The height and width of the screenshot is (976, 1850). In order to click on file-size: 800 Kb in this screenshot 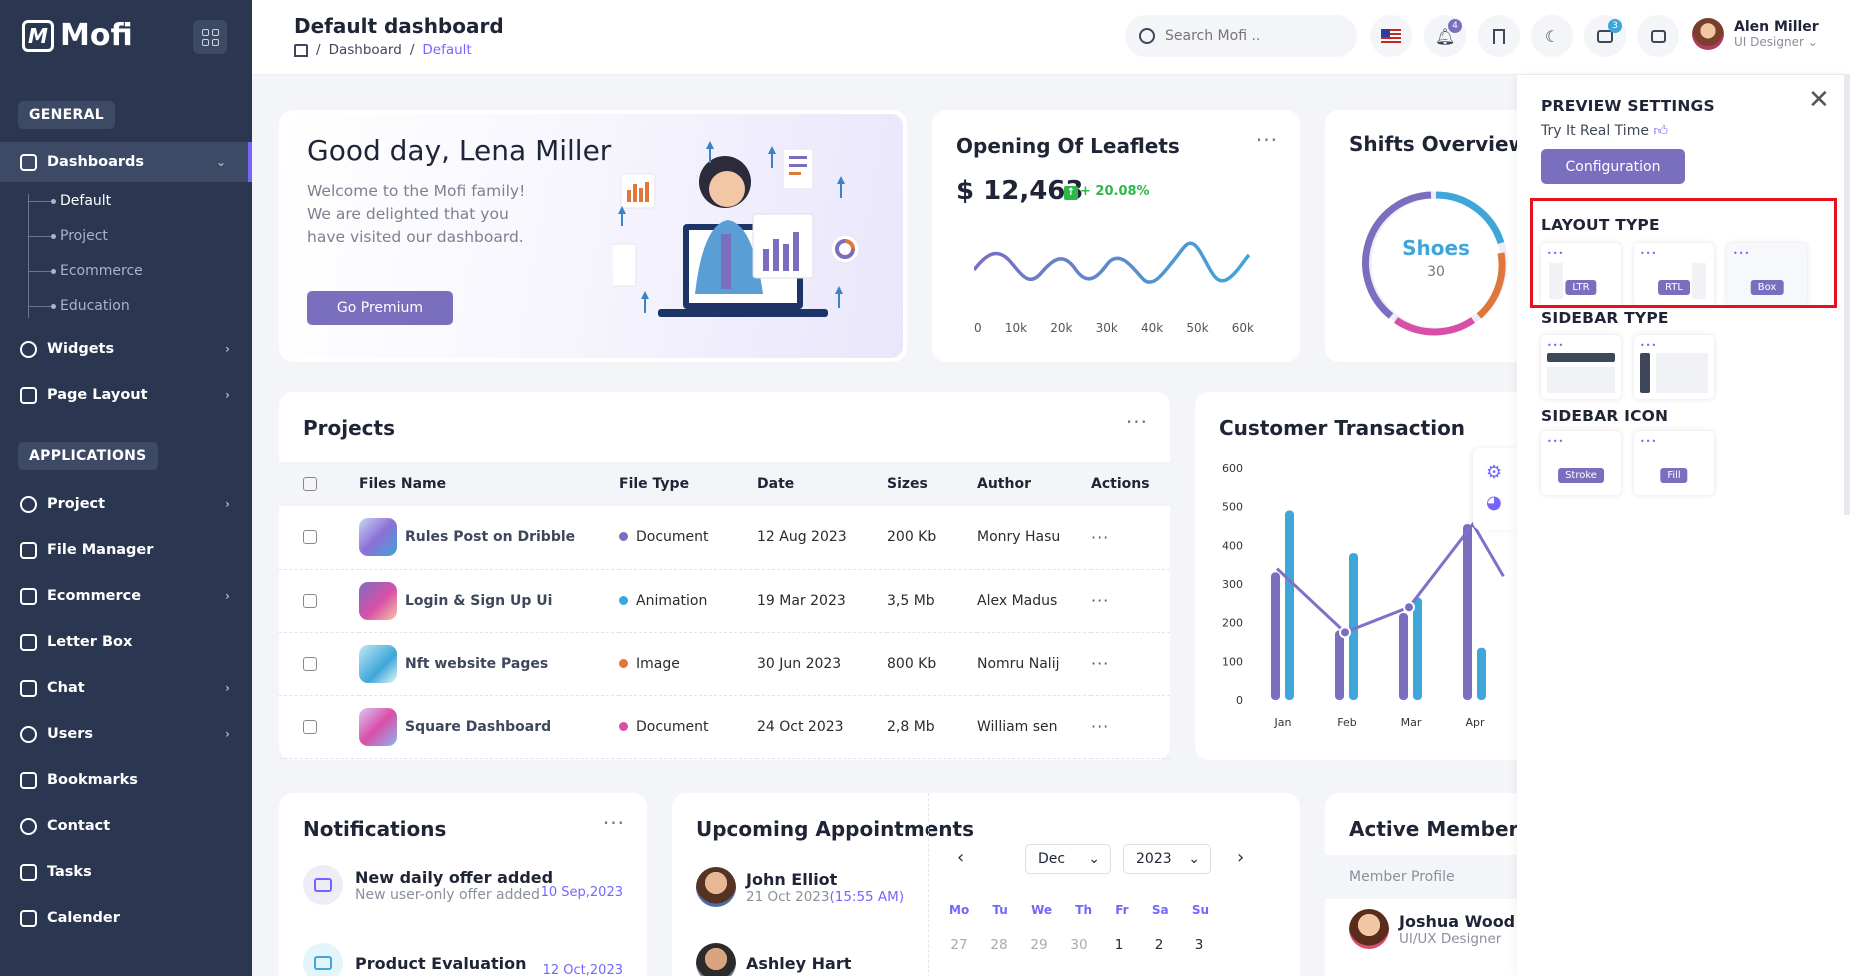, I will do `click(932, 664)`.